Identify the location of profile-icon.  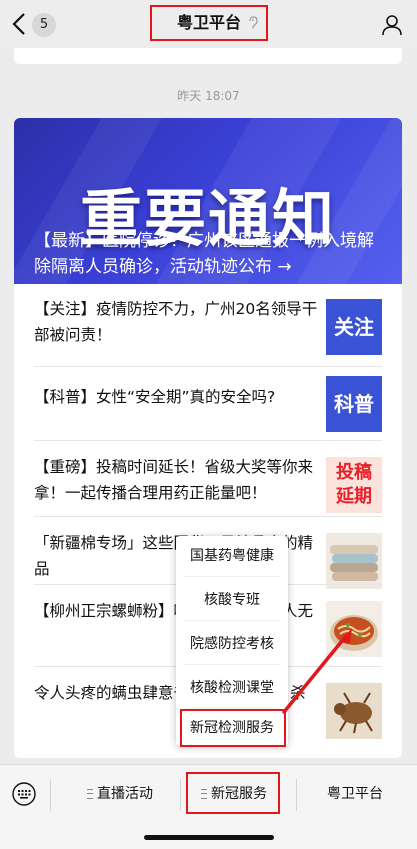
(392, 25).